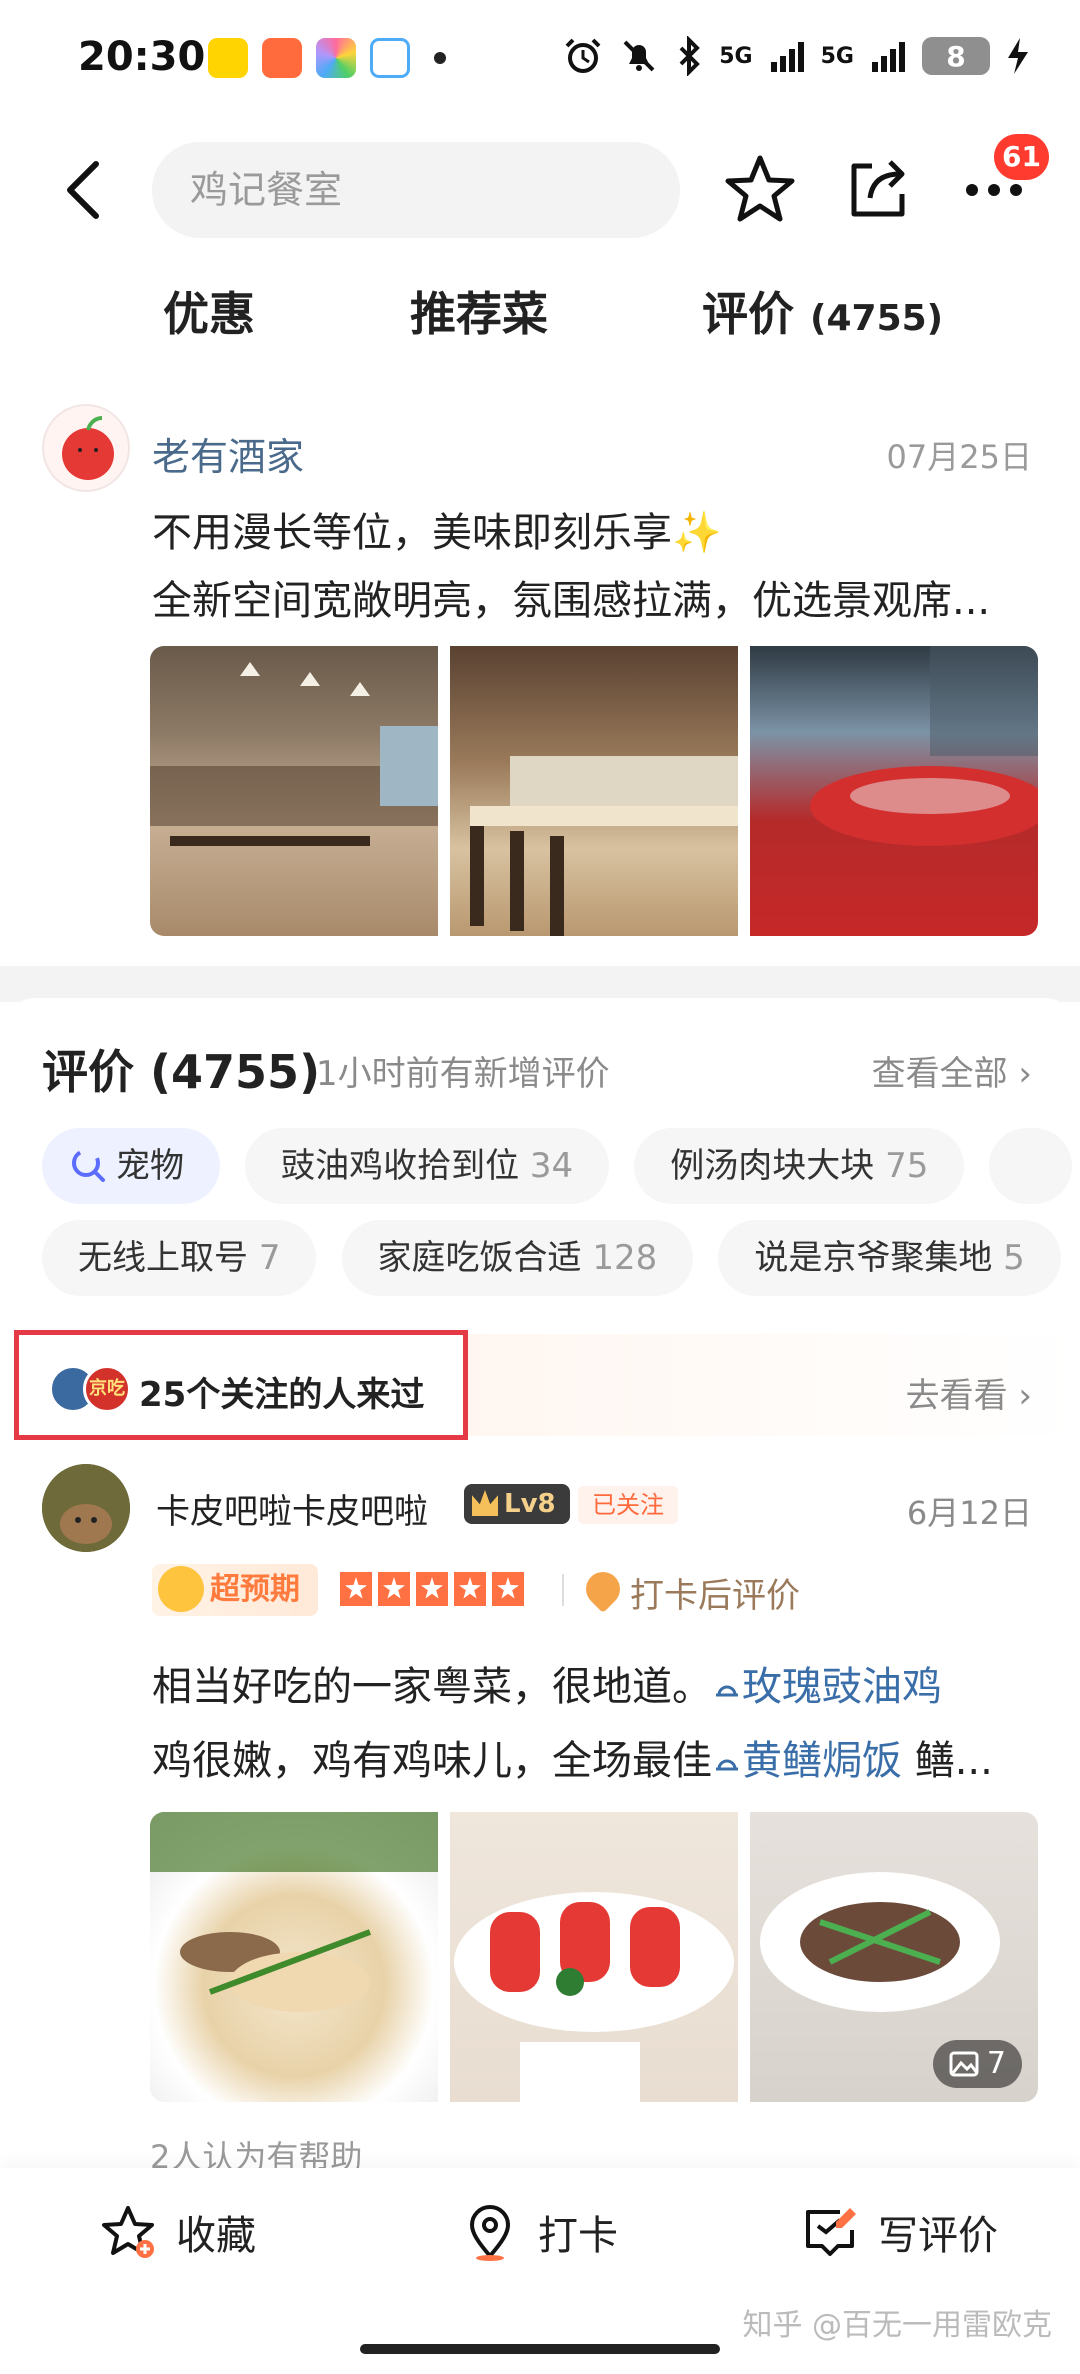 The height and width of the screenshot is (2374, 1080). I want to click on battery-indicator: 8, so click(956, 56).